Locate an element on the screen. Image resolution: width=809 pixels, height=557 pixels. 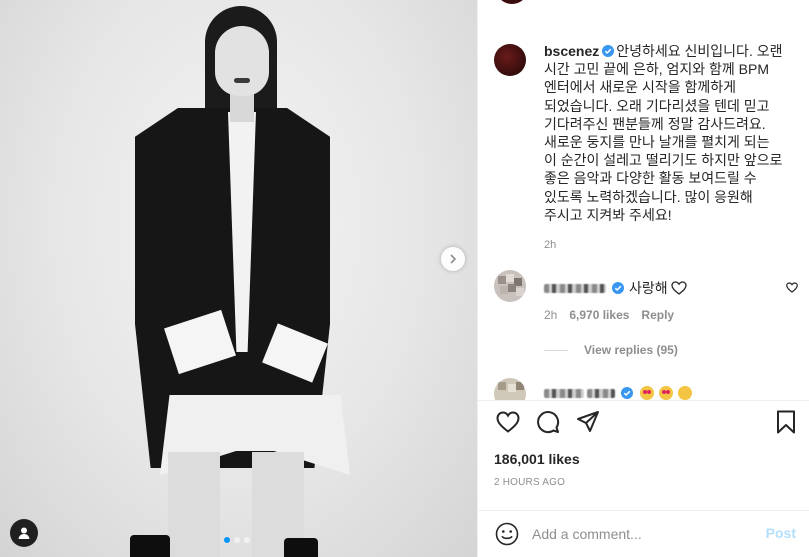
emoji-picker-button is located at coordinates (507, 534).